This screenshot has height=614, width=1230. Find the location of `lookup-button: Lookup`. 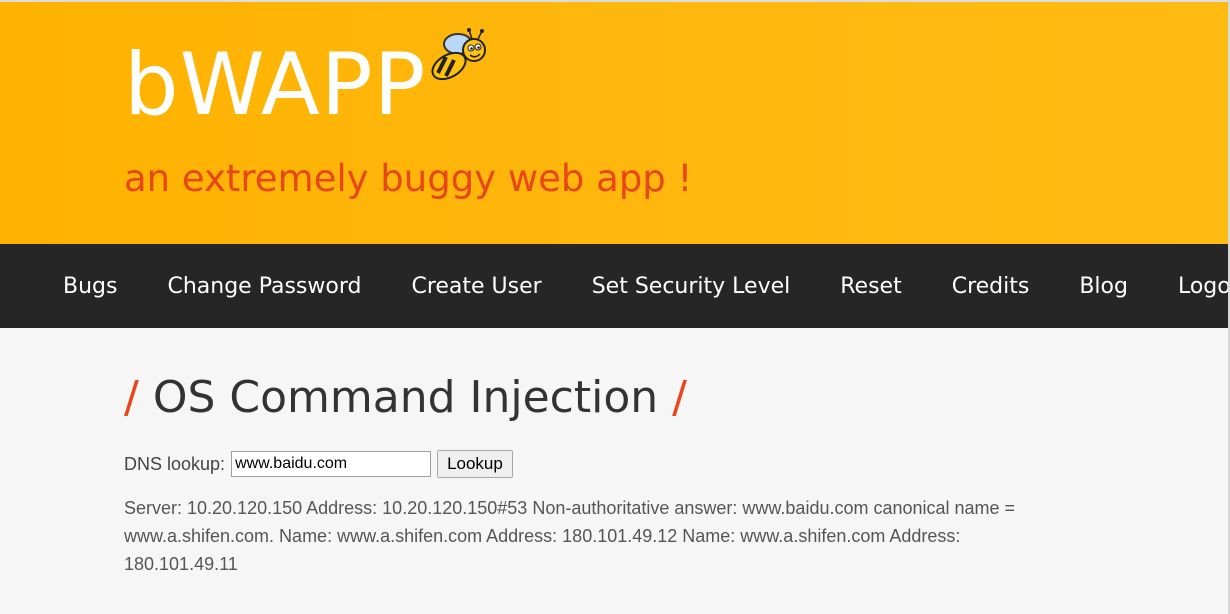

lookup-button: Lookup is located at coordinates (475, 464).